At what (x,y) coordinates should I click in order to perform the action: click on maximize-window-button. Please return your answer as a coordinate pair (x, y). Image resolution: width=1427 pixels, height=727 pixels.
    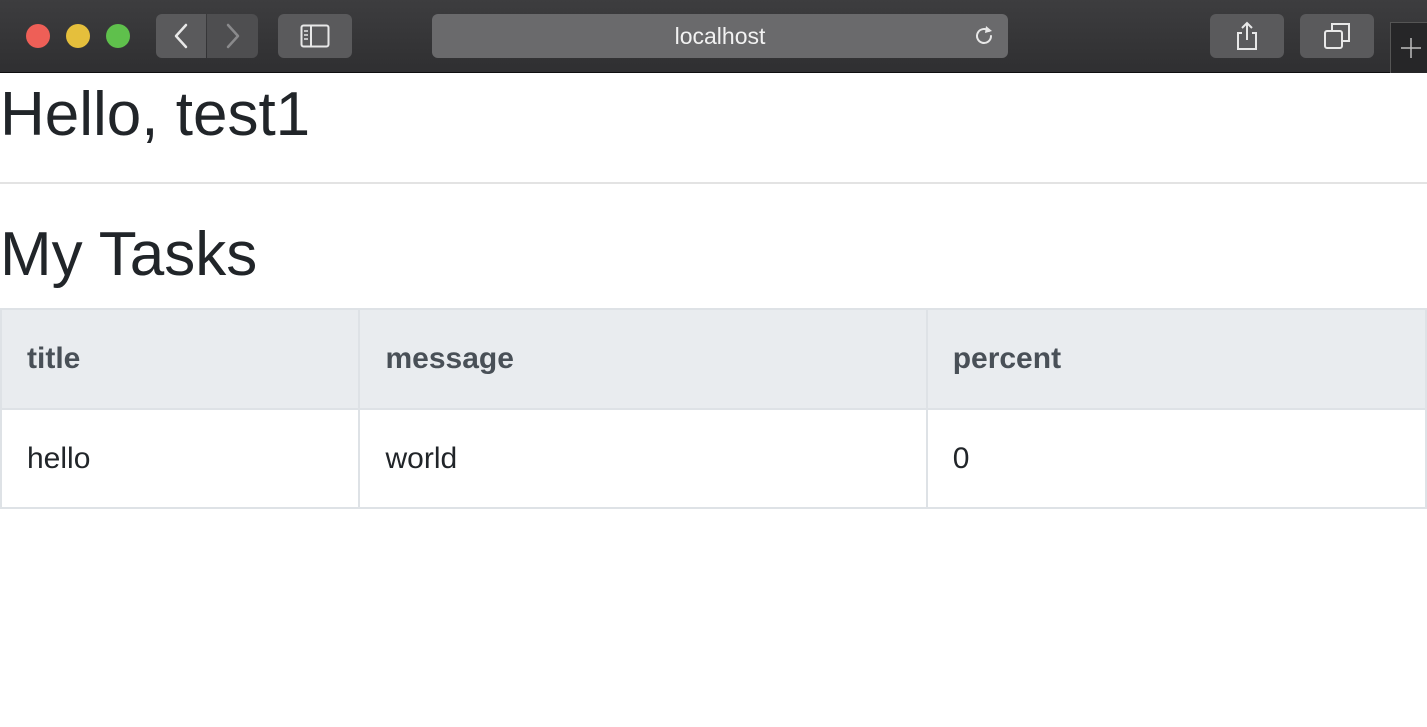
    Looking at the image, I should click on (118, 36).